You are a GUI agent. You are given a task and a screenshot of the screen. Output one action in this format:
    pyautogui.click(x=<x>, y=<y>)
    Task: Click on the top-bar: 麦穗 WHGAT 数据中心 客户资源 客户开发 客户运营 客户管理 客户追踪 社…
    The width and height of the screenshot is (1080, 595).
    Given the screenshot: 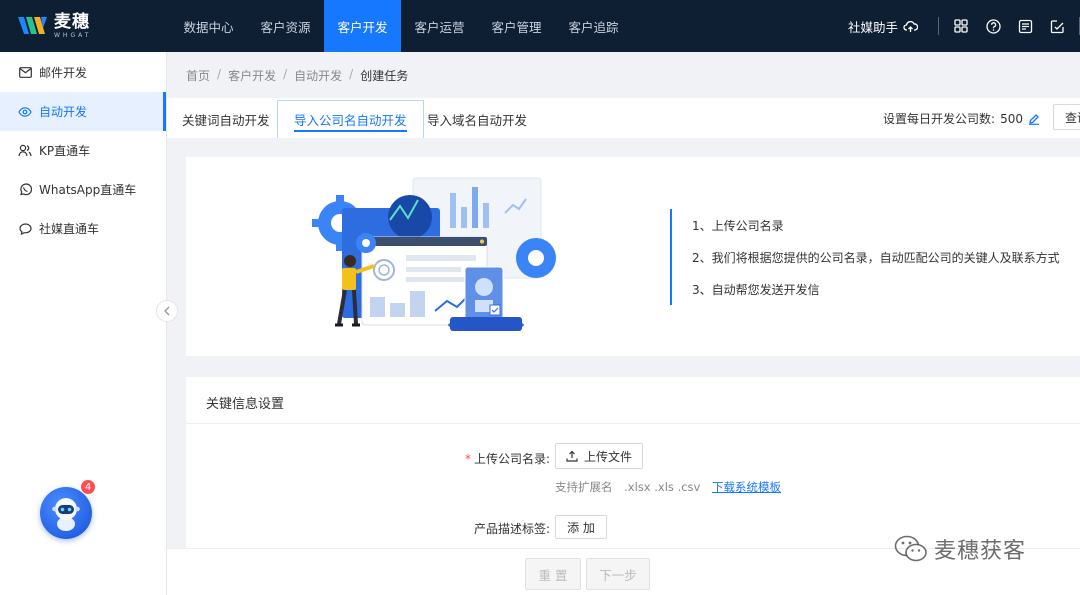 What is the action you would take?
    pyautogui.click(x=540, y=26)
    